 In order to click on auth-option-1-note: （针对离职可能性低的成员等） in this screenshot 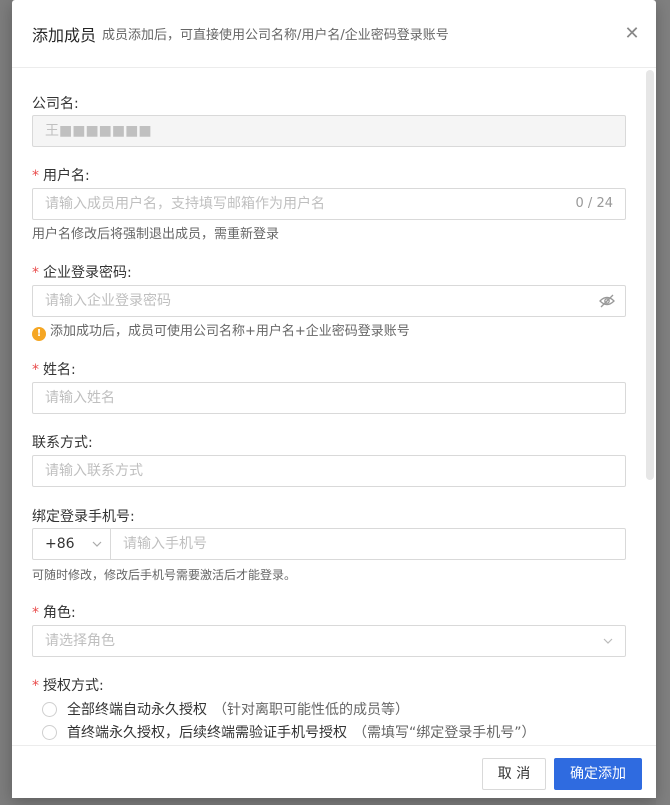, I will do `click(311, 710)`.